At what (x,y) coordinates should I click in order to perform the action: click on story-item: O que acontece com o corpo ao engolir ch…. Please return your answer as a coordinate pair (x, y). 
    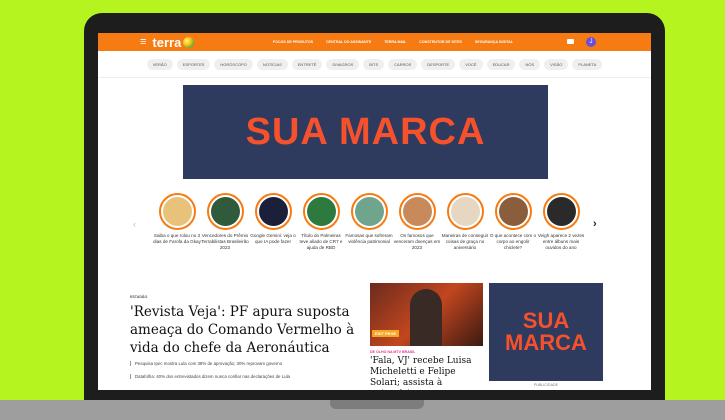
    Looking at the image, I should click on (513, 222).